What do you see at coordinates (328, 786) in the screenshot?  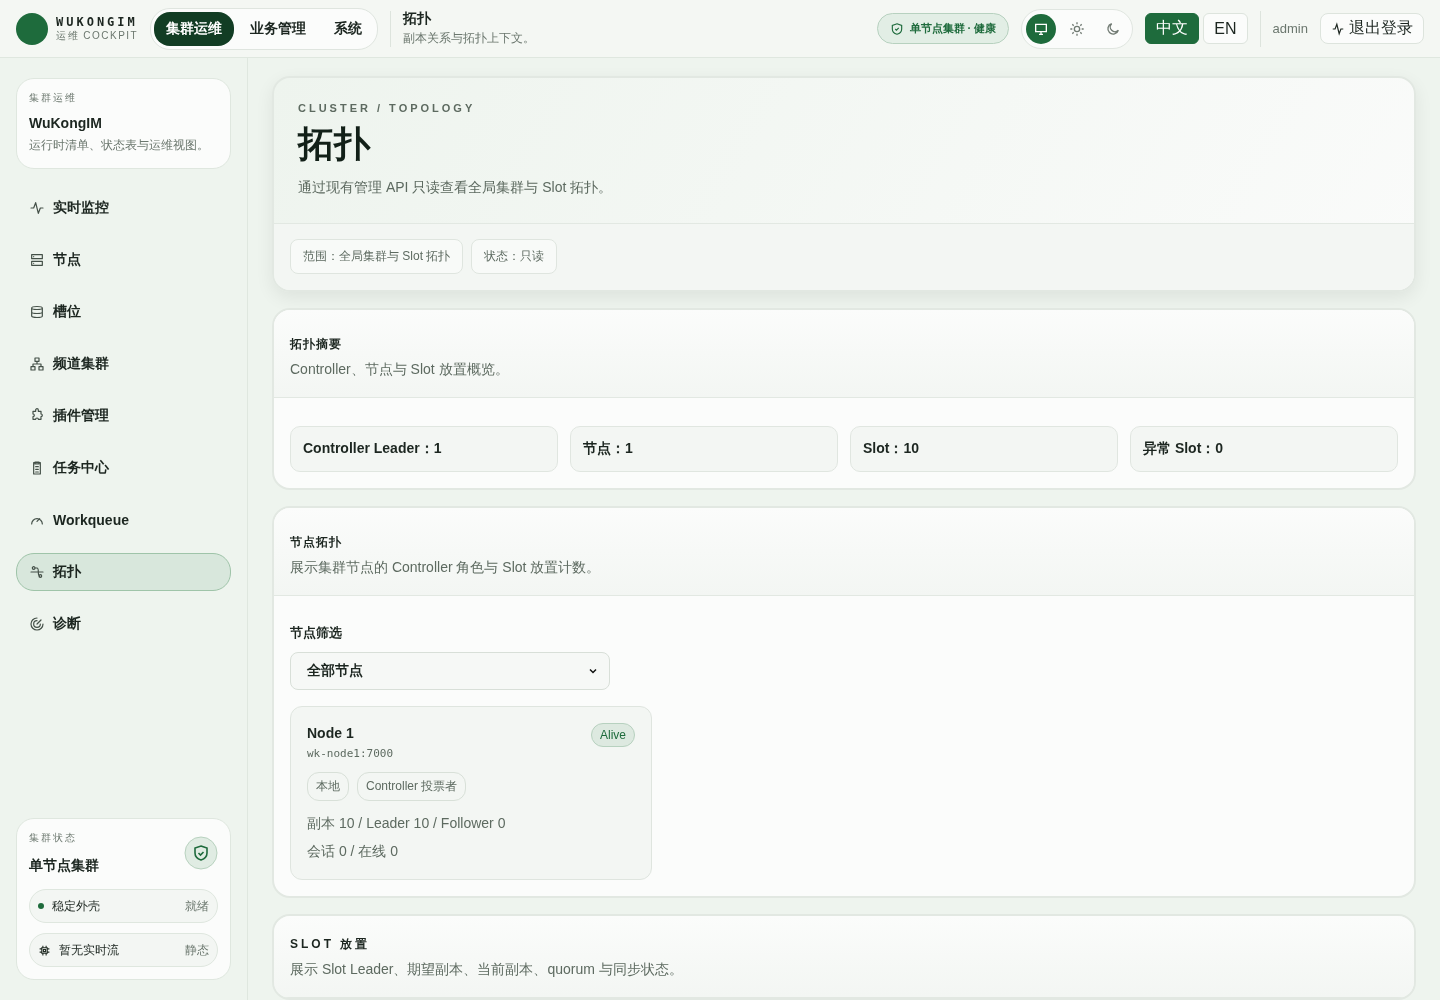 I see `node-tag: 本地` at bounding box center [328, 786].